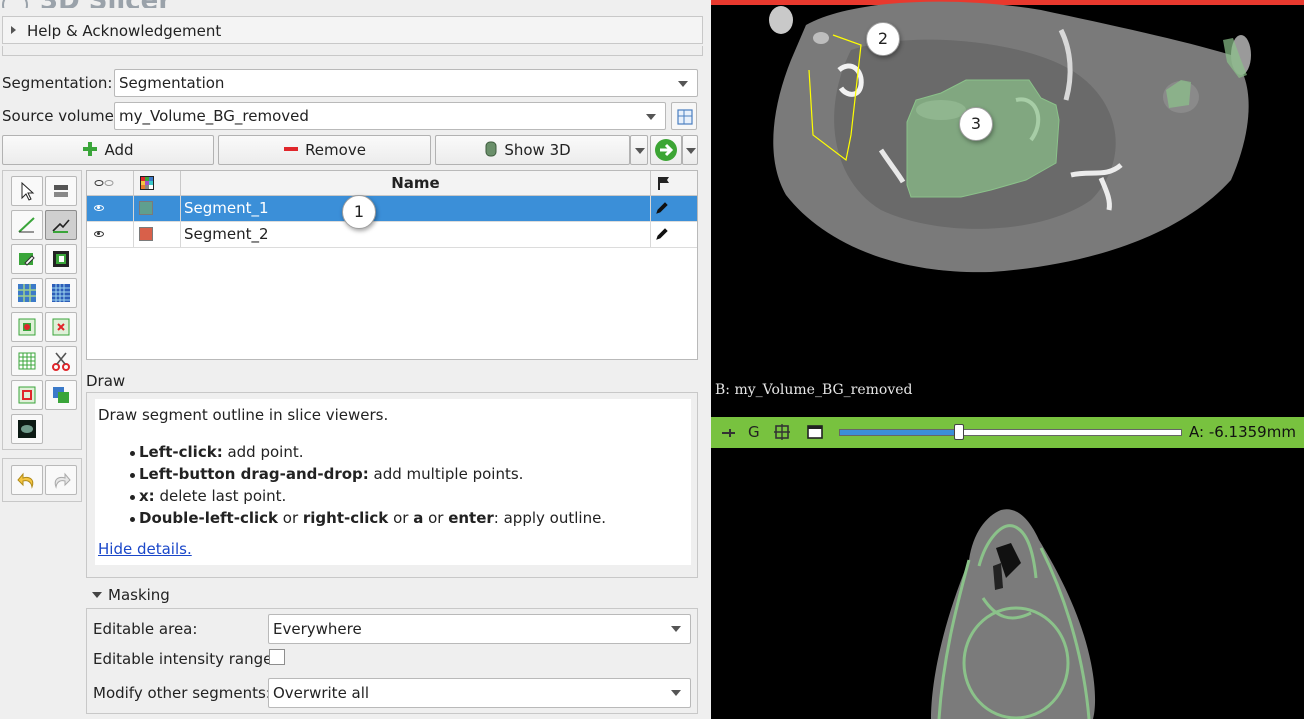 The width and height of the screenshot is (1304, 719). I want to click on export-menu-button, so click(690, 150).